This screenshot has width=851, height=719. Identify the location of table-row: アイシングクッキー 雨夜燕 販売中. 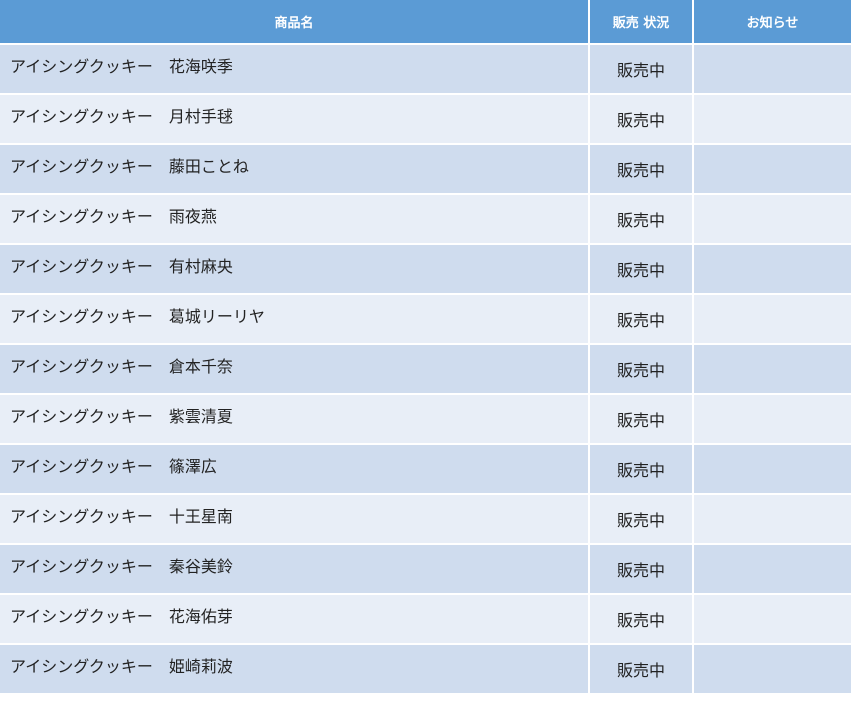
(425, 219).